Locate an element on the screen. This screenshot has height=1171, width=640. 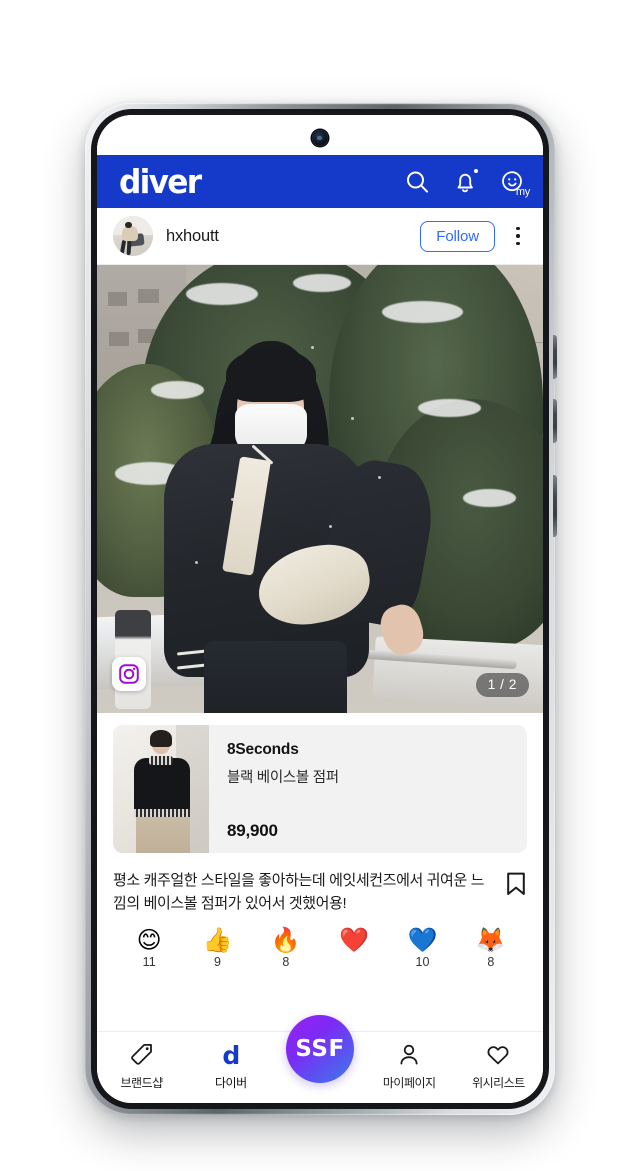
blue-heart-reaction: 💙 10 is located at coordinates (422, 948).